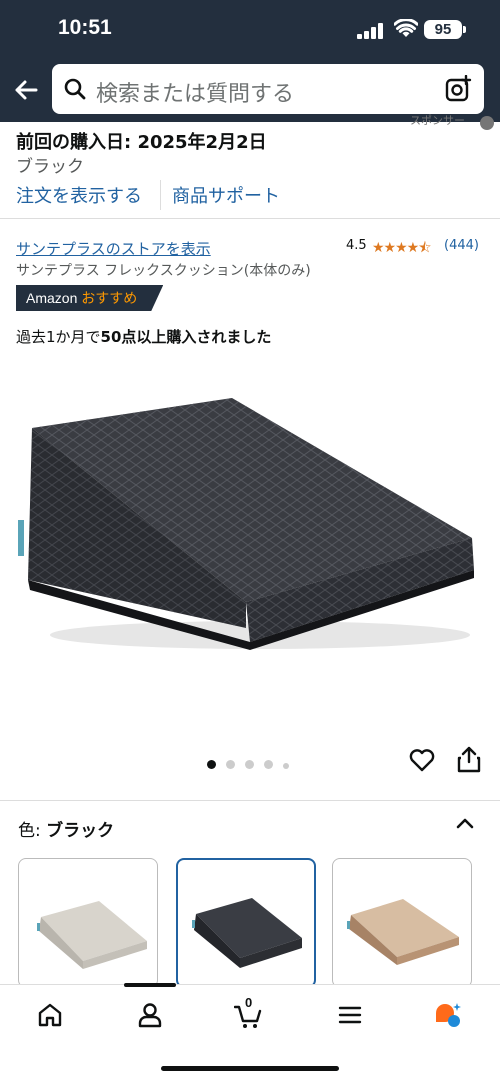 This screenshot has height=1080, width=500. What do you see at coordinates (370, 31) in the screenshot?
I see `cellular-signal-icon` at bounding box center [370, 31].